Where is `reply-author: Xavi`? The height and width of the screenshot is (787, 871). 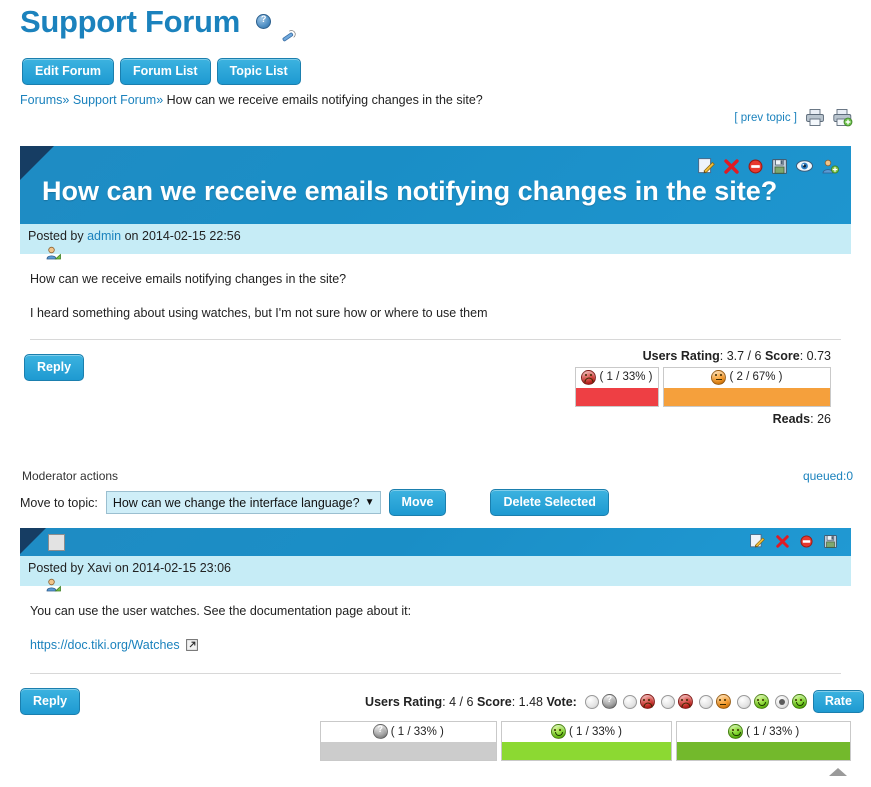 reply-author: Xavi is located at coordinates (99, 568).